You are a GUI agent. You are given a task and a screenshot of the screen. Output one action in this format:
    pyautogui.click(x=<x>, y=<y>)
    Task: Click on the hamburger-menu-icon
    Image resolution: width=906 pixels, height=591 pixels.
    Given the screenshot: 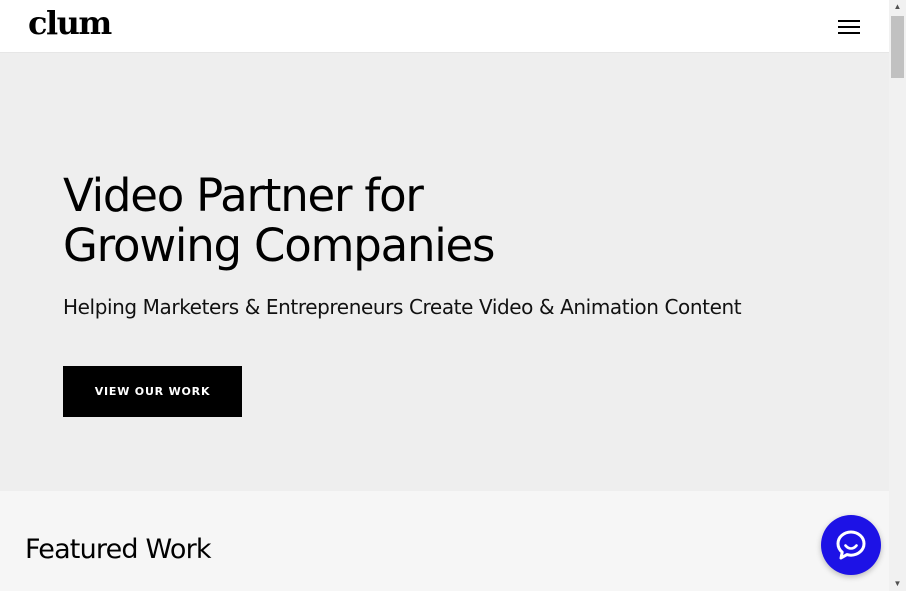 What is the action you would take?
    pyautogui.click(x=850, y=27)
    